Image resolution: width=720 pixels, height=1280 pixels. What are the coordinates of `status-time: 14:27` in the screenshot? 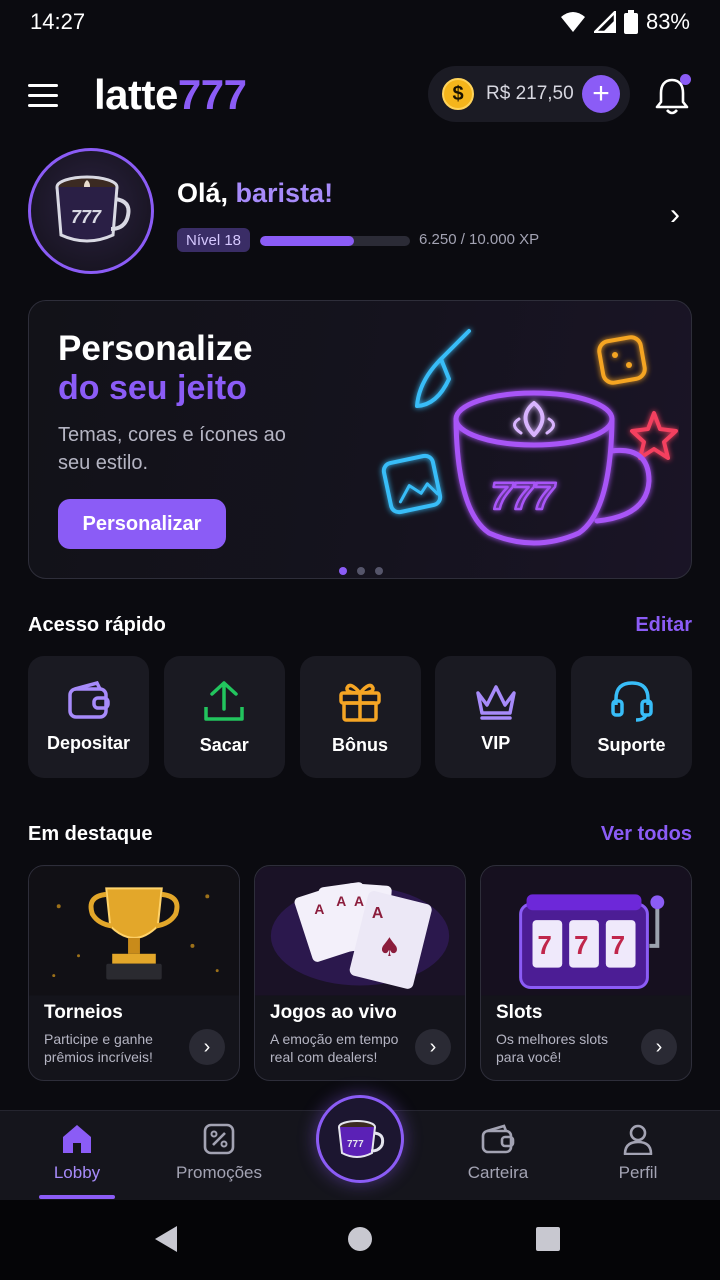 It's located at (58, 21).